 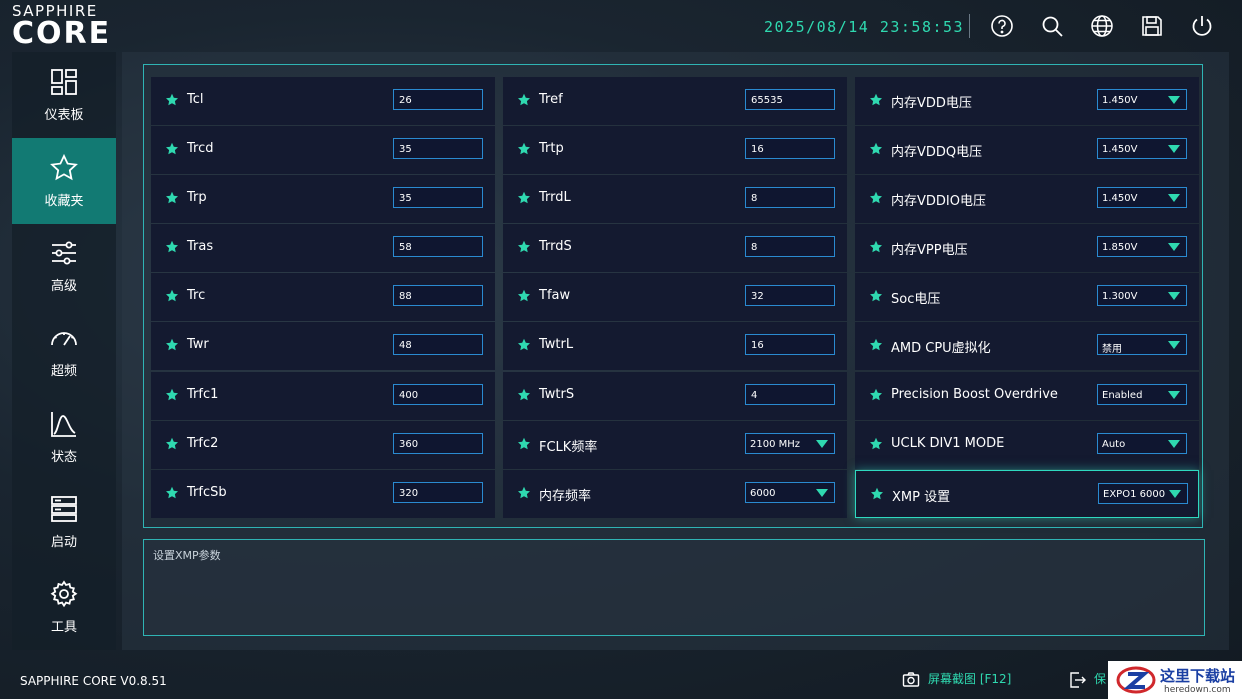 I want to click on setting-row-twtrs: TwtrS 4, so click(x=675, y=396).